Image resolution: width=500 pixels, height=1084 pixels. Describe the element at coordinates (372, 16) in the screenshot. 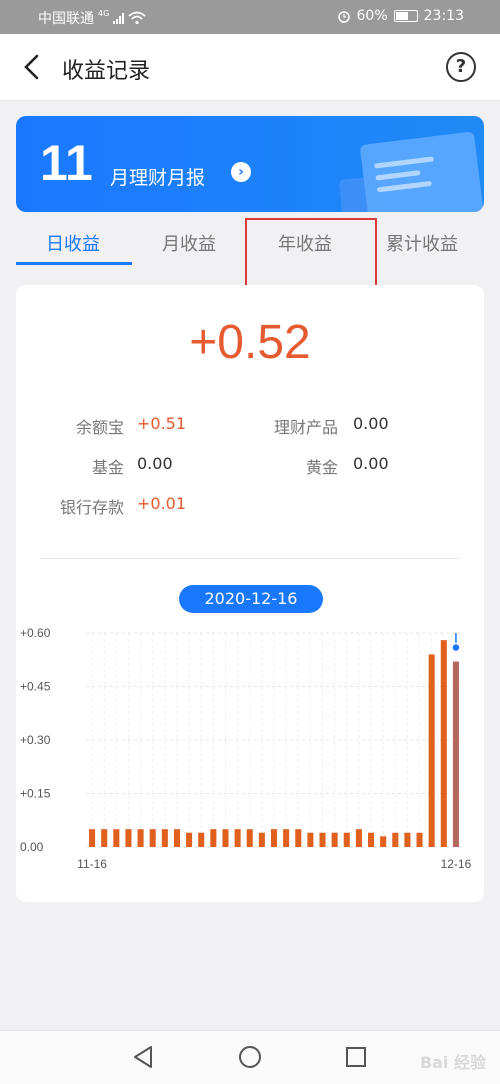

I see `battery-percent: 60%` at that location.